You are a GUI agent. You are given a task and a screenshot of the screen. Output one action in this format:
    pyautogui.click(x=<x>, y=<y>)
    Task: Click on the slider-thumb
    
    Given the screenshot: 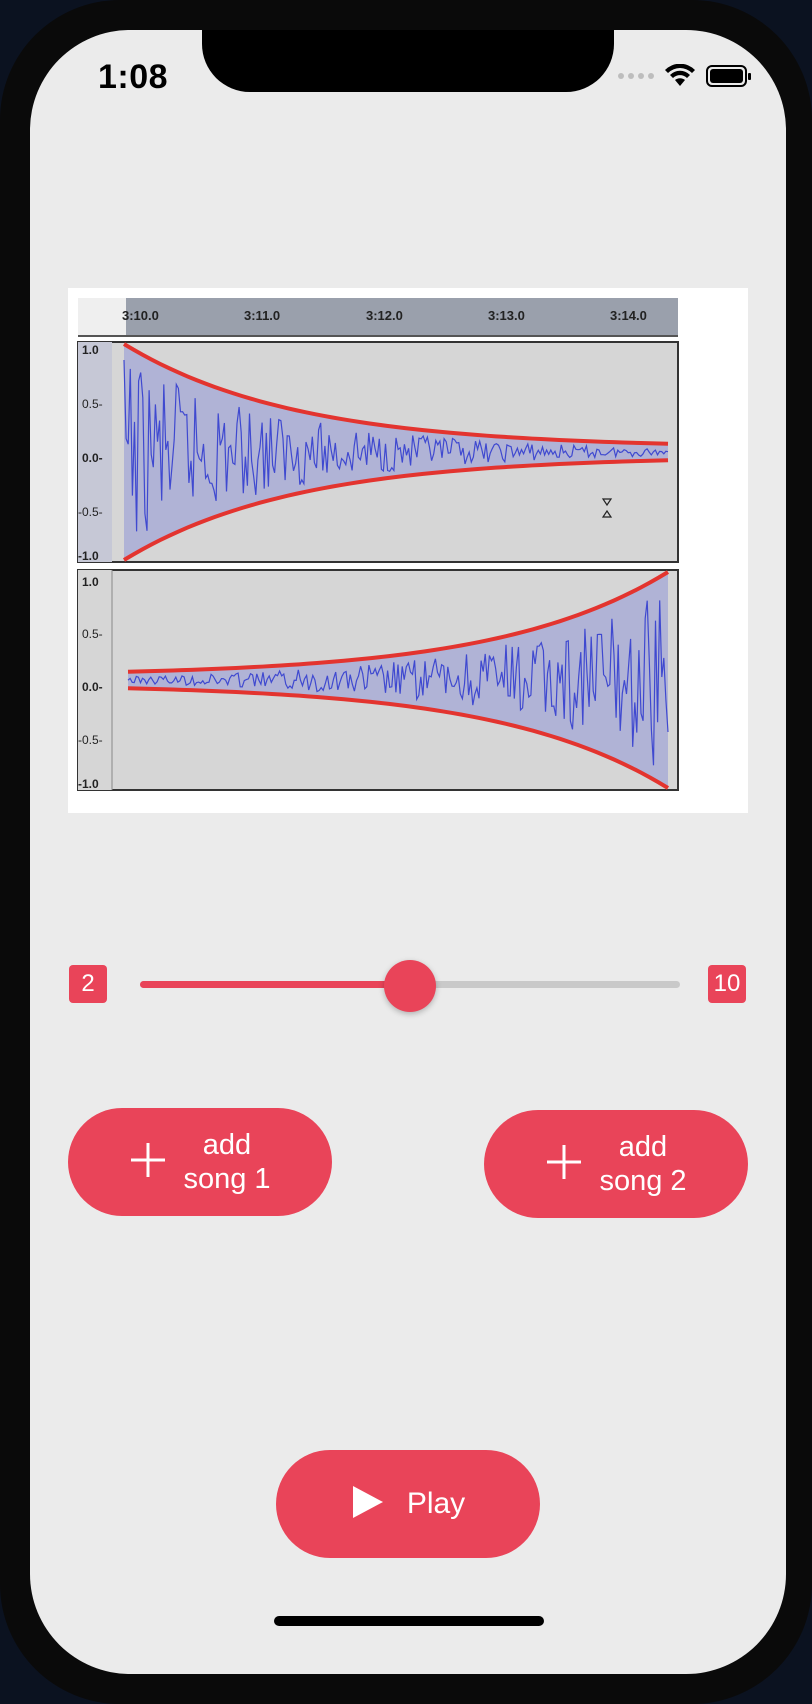 What is the action you would take?
    pyautogui.click(x=410, y=986)
    